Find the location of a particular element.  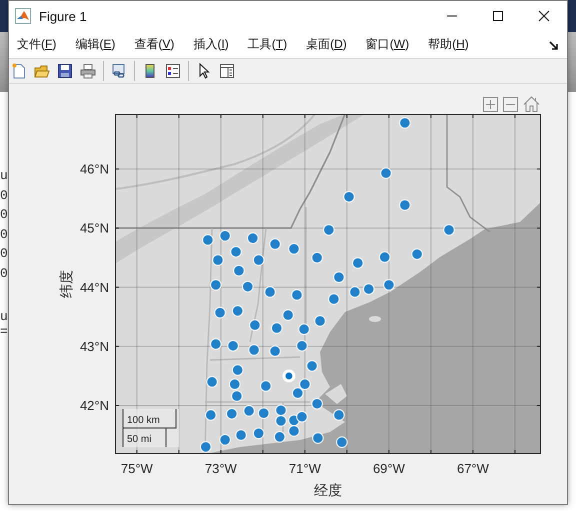

tick-label: 45°N is located at coordinates (94, 228).